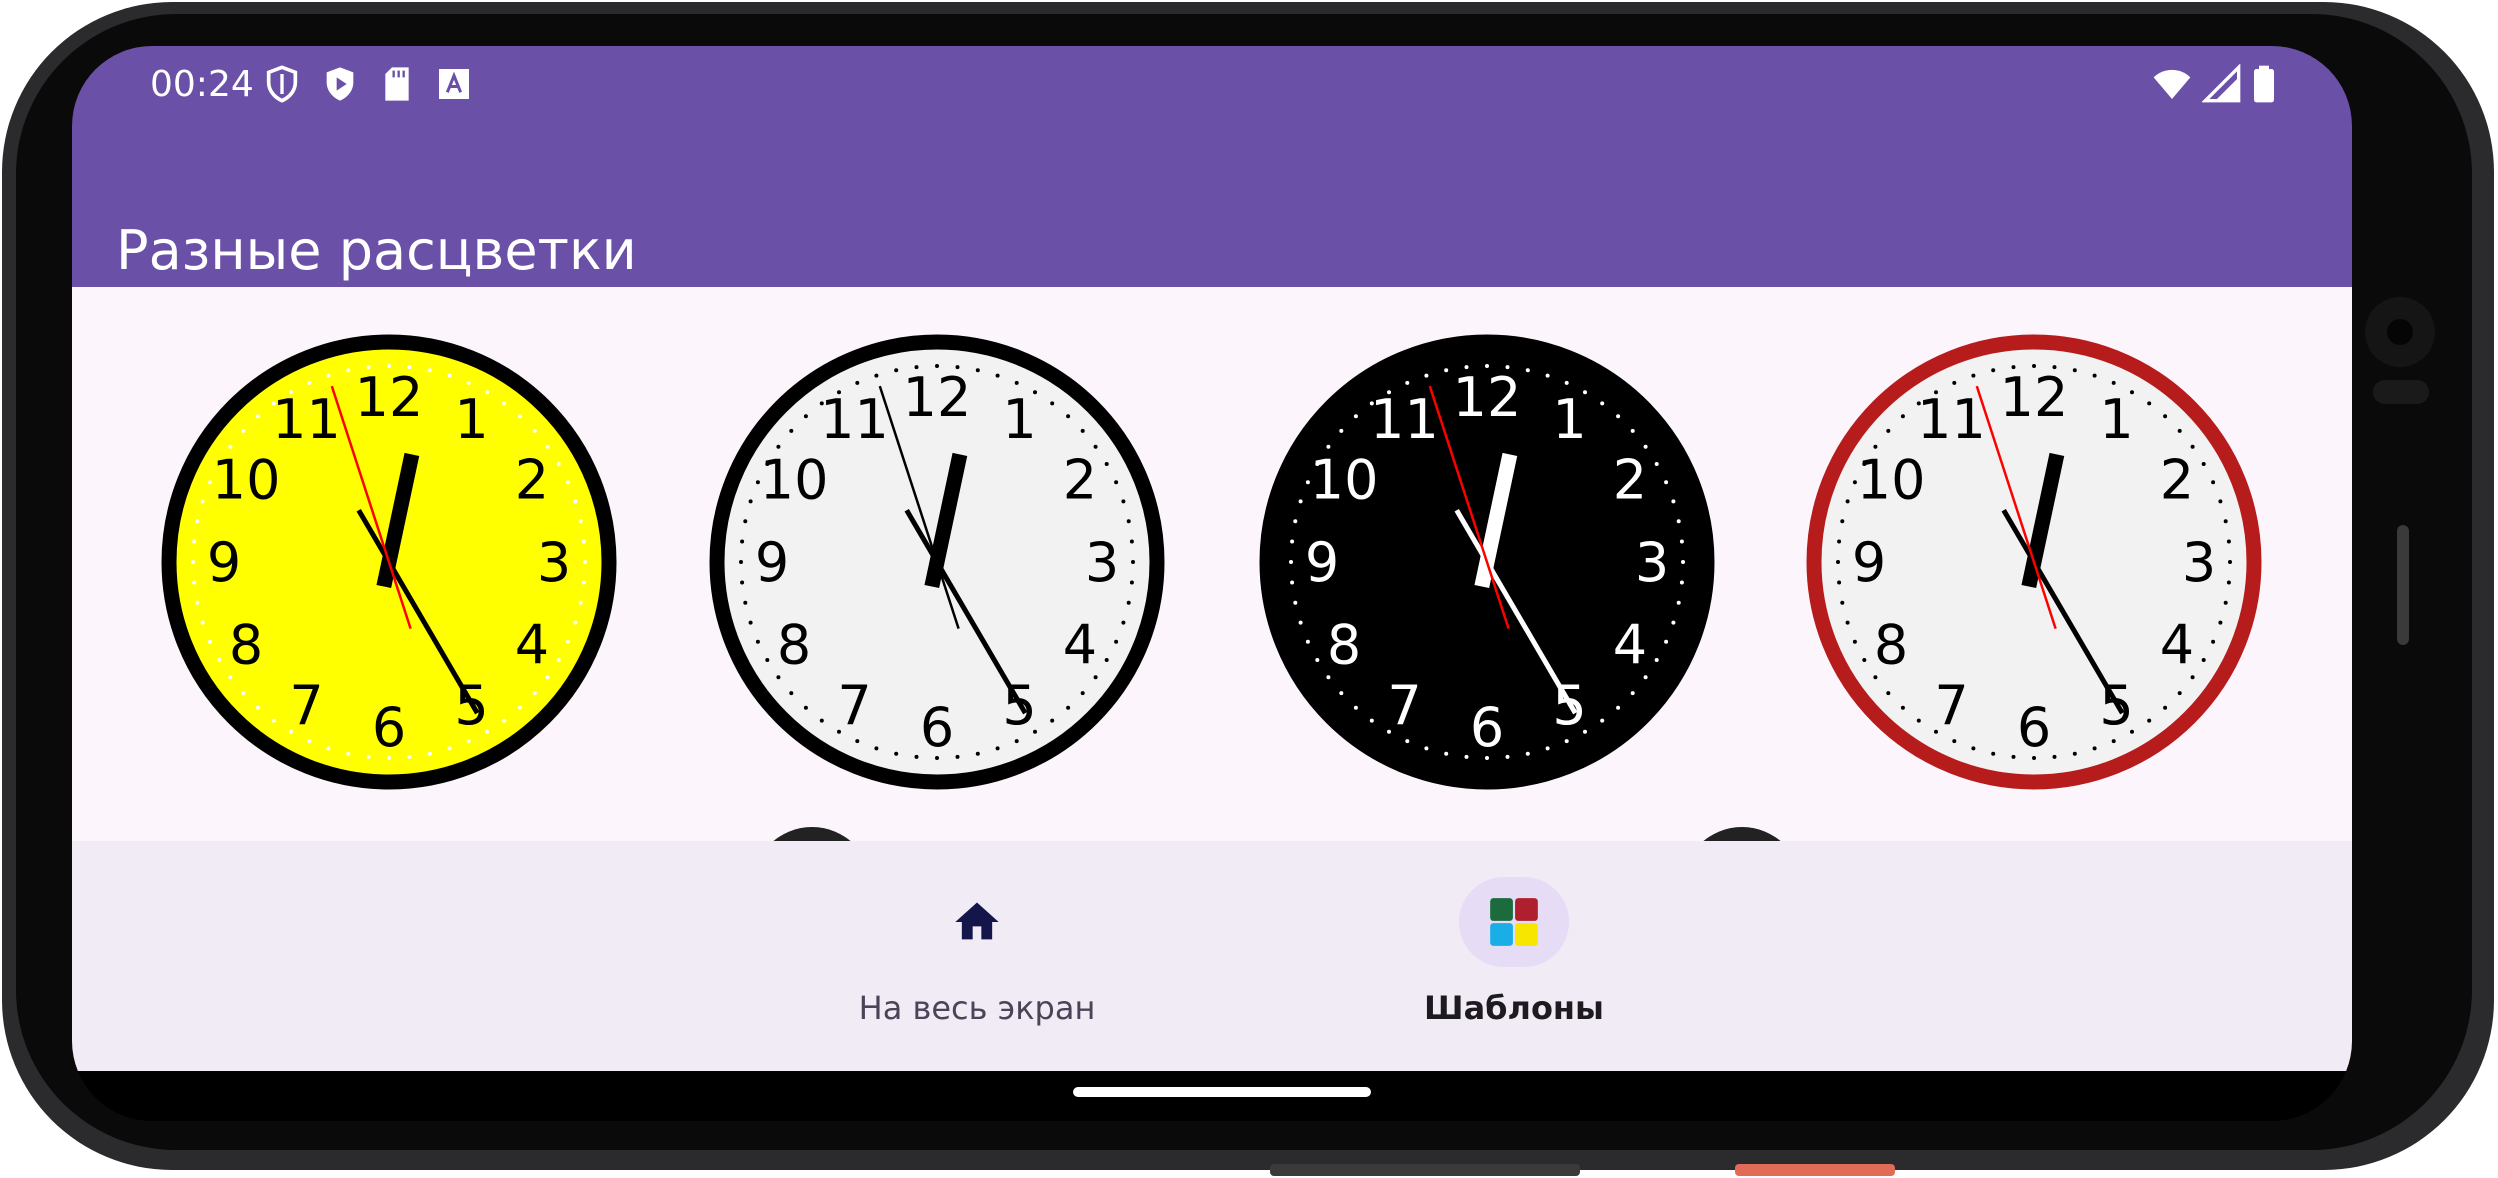  Describe the element at coordinates (2034, 397) in the screenshot. I see `clock-numeral: 12` at that location.